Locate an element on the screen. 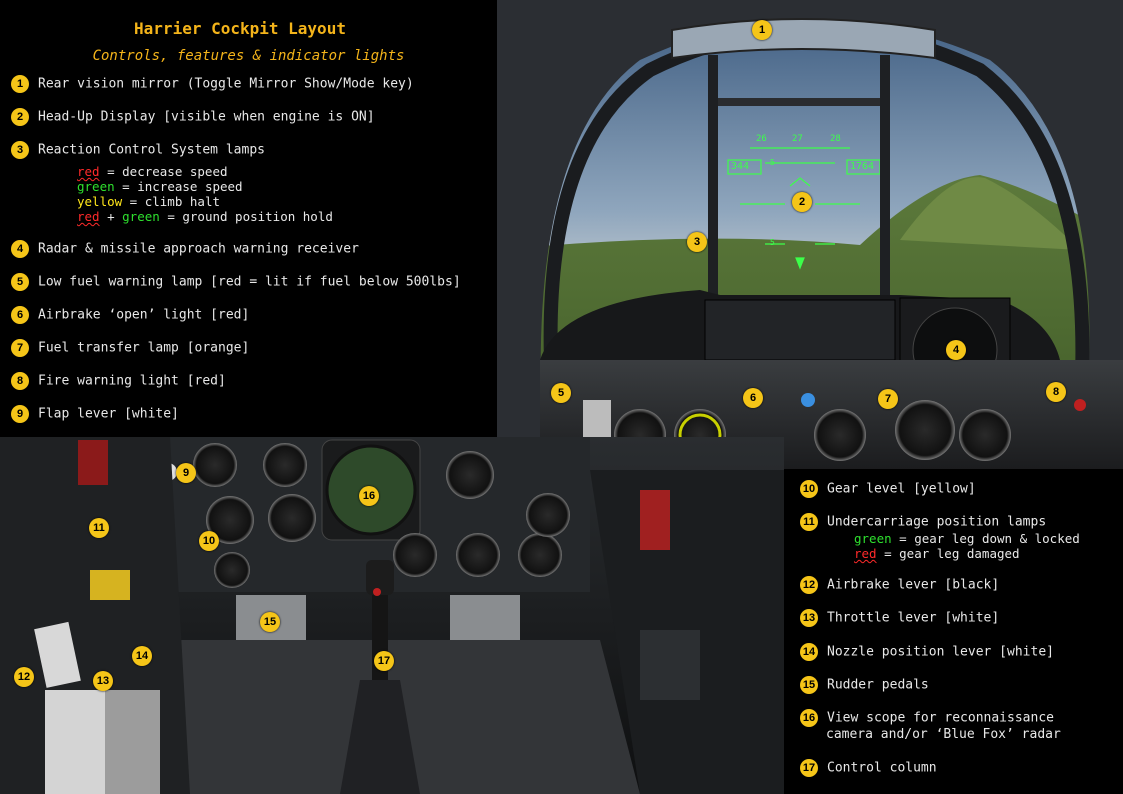 This screenshot has width=1123, height=794. legend-text: Rudder pedals is located at coordinates (878, 685).